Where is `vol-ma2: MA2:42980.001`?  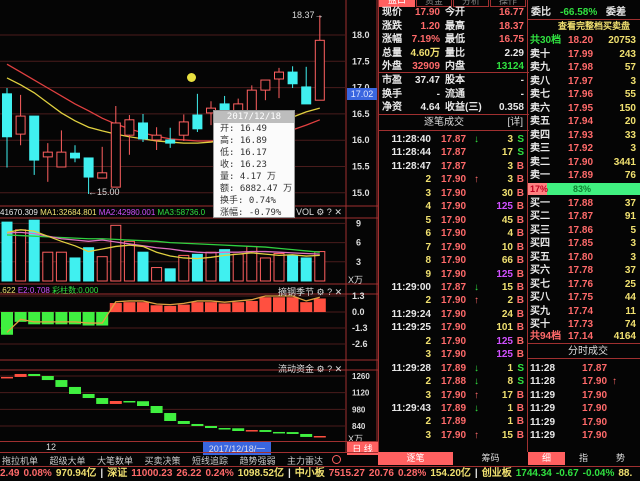 vol-ma2: MA2:42980.001 is located at coordinates (127, 212).